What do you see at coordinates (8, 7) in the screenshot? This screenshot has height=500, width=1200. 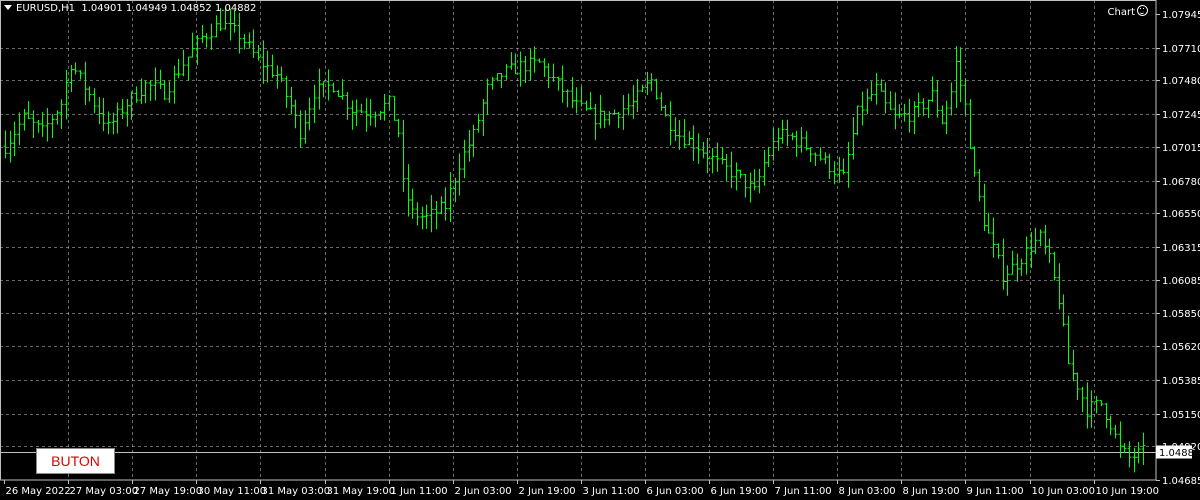 I see `dropdown-triangle-icon` at bounding box center [8, 7].